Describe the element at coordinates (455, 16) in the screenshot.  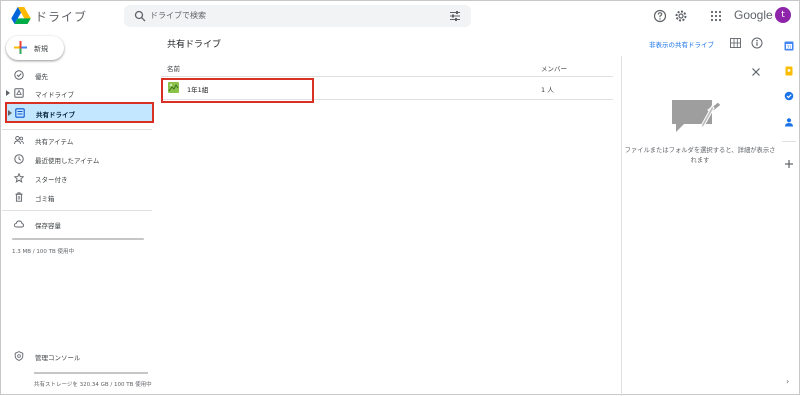
I see `search-options-icon` at that location.